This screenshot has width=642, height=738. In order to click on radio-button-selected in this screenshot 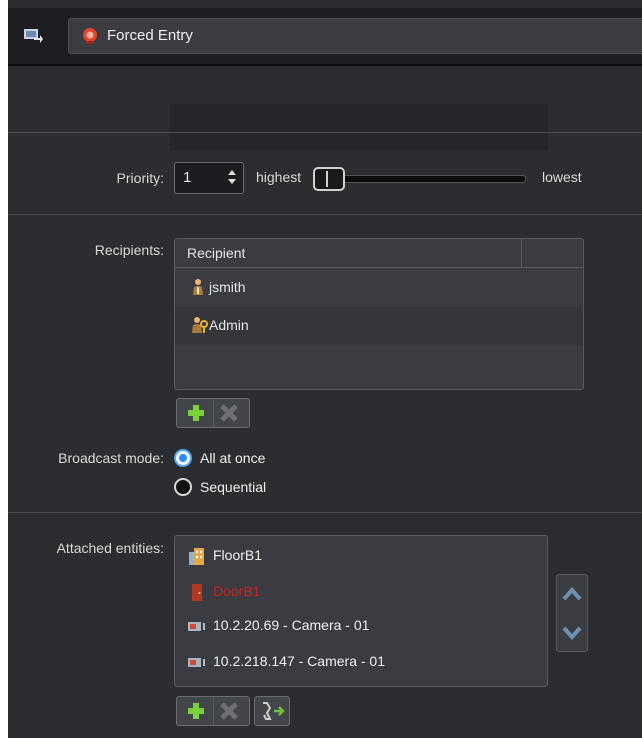, I will do `click(183, 458)`.